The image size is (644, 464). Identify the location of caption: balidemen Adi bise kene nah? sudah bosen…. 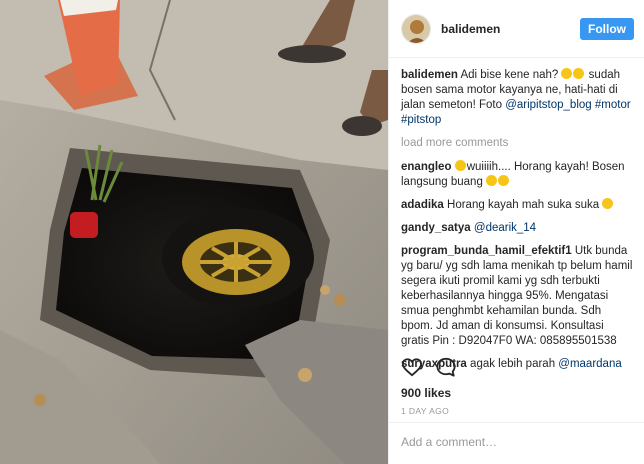
(517, 98).